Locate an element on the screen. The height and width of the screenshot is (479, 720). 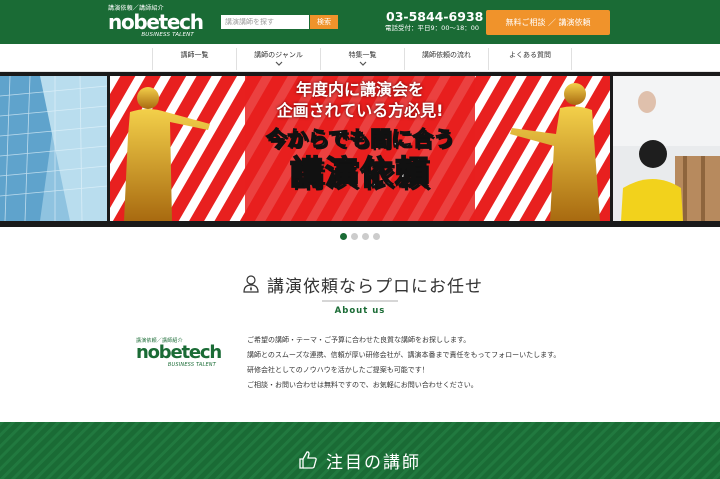
hero-prev-slide-image is located at coordinates (53, 148).